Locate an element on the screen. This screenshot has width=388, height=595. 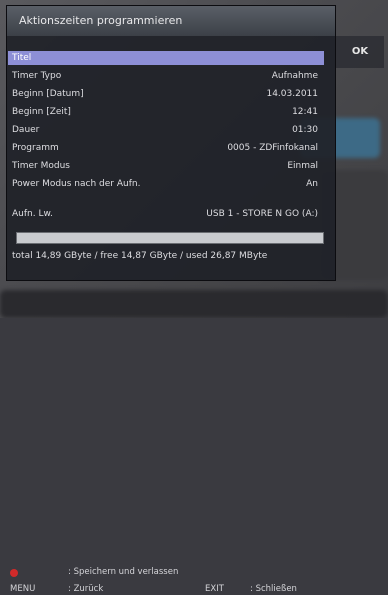
menu-key: MENU is located at coordinates (22, 589).